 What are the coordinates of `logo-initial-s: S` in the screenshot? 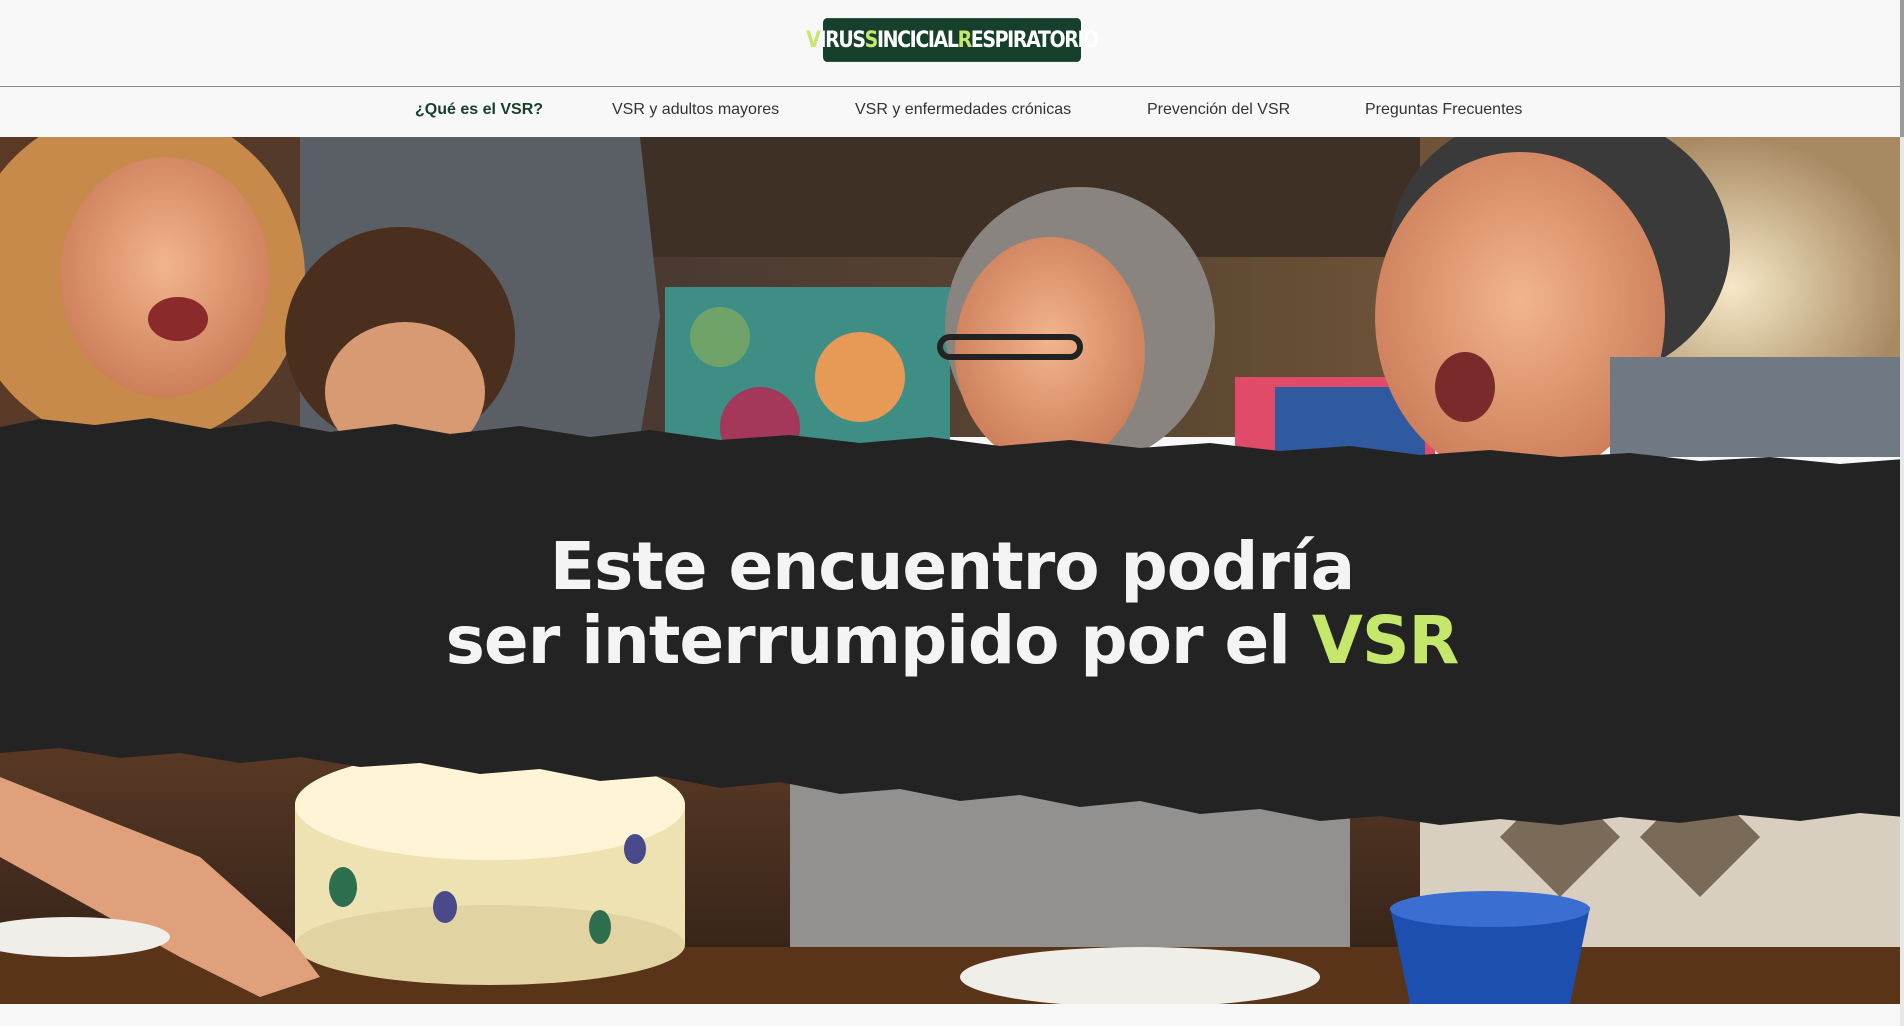 It's located at (871, 40).